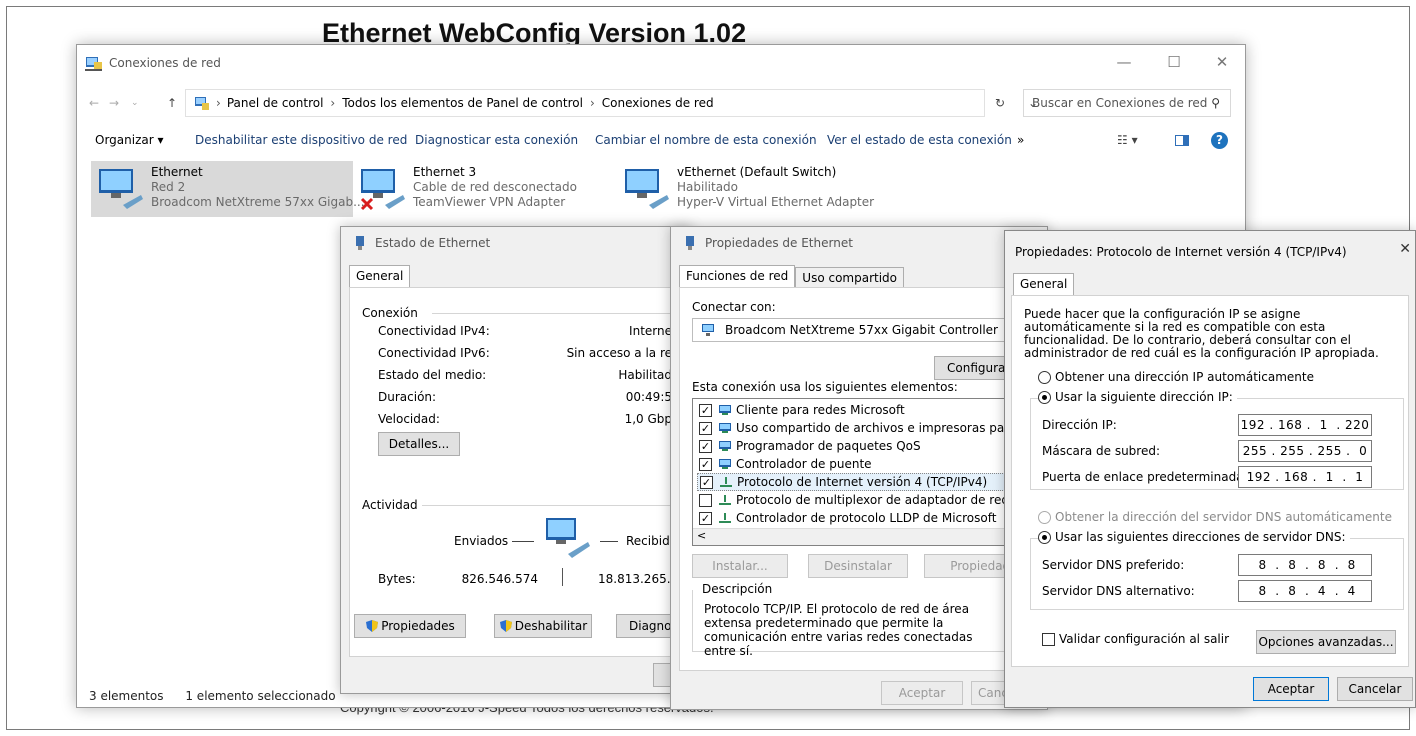 This screenshot has height=736, width=1416. I want to click on list-item: ✓ Programador de paquetes QoS, so click(810, 446).